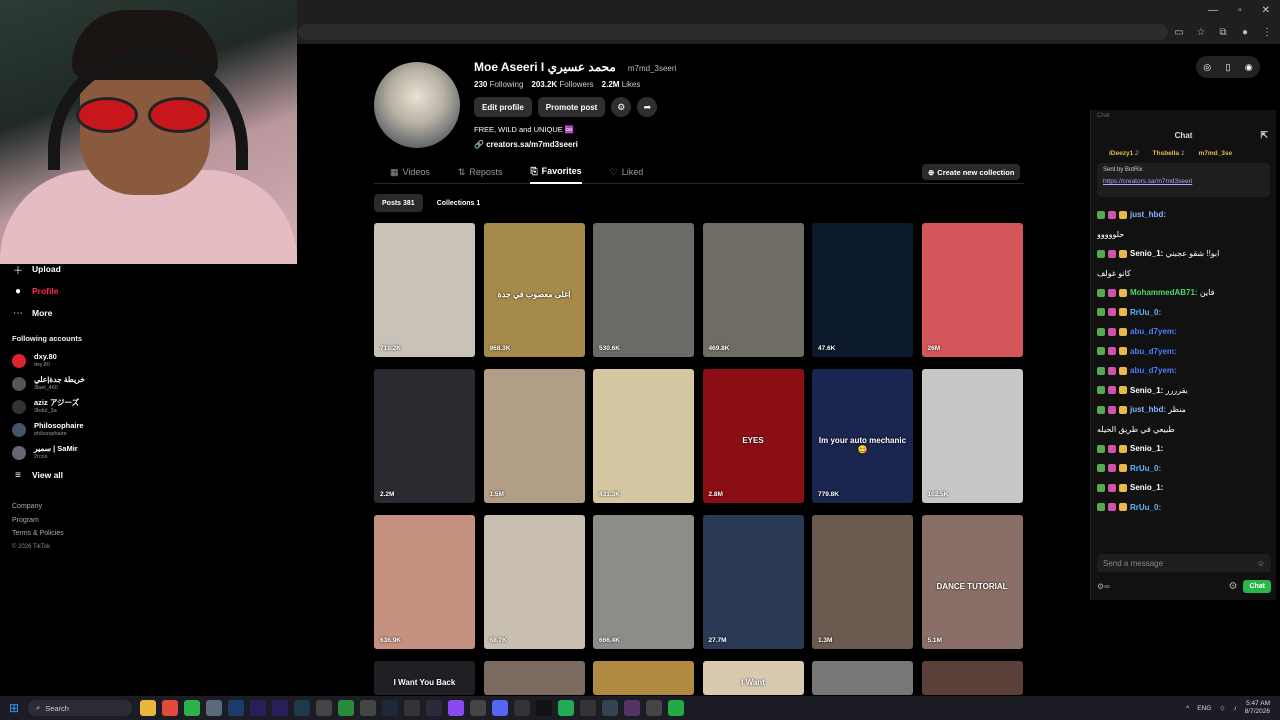 Image resolution: width=1280 pixels, height=720 pixels. Describe the element at coordinates (753, 582) in the screenshot. I see `video-thumbnail: 27.7M` at that location.